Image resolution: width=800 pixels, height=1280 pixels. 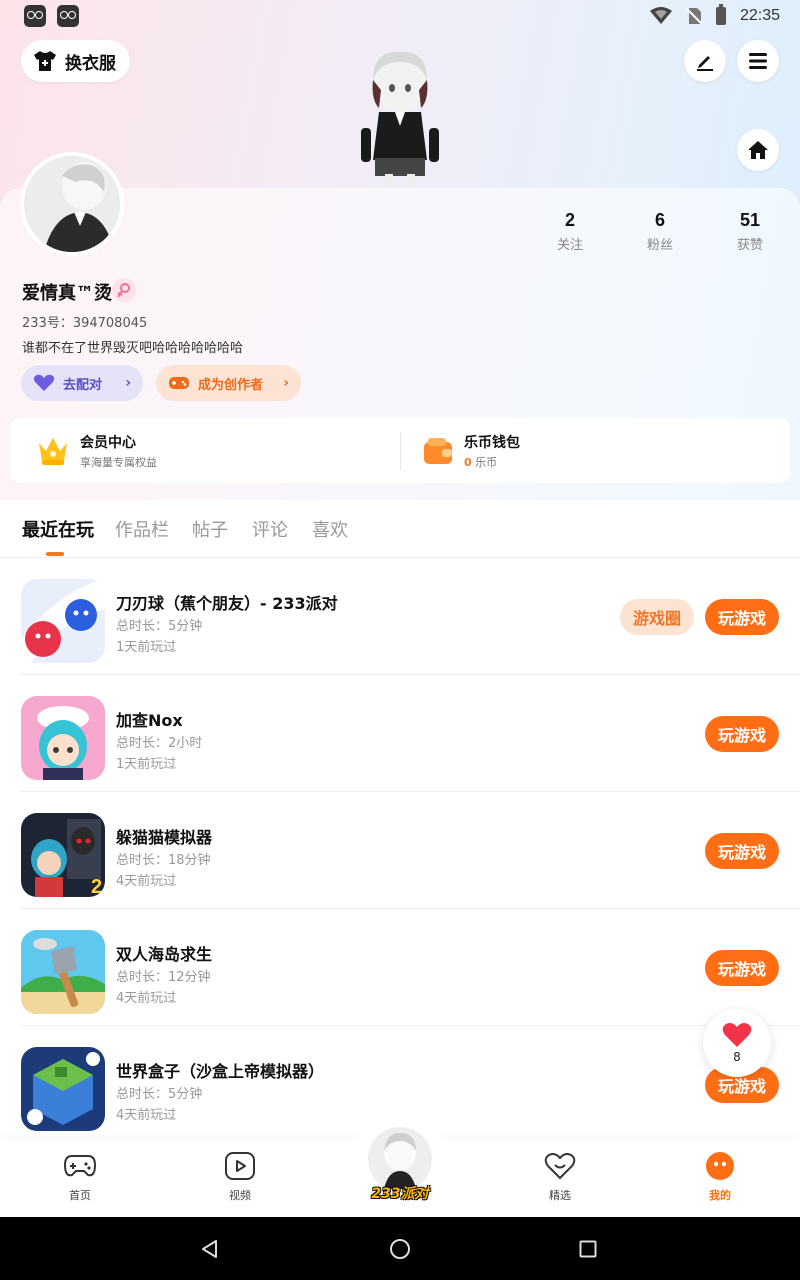 I want to click on play-video-icon, so click(x=240, y=1166).